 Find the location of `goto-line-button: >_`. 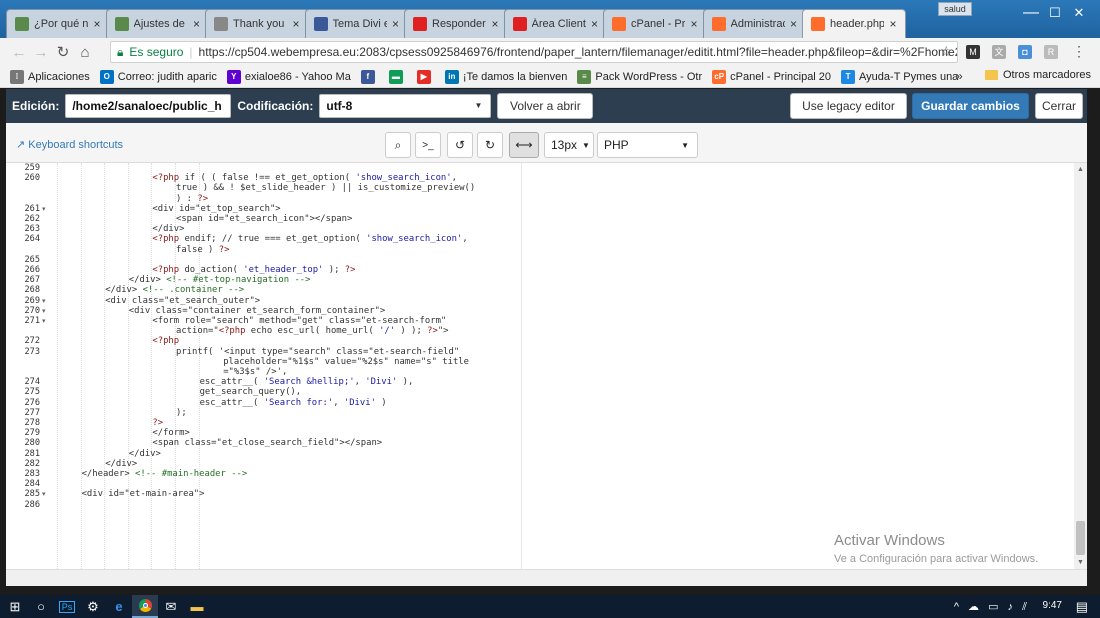

goto-line-button: >_ is located at coordinates (428, 145).